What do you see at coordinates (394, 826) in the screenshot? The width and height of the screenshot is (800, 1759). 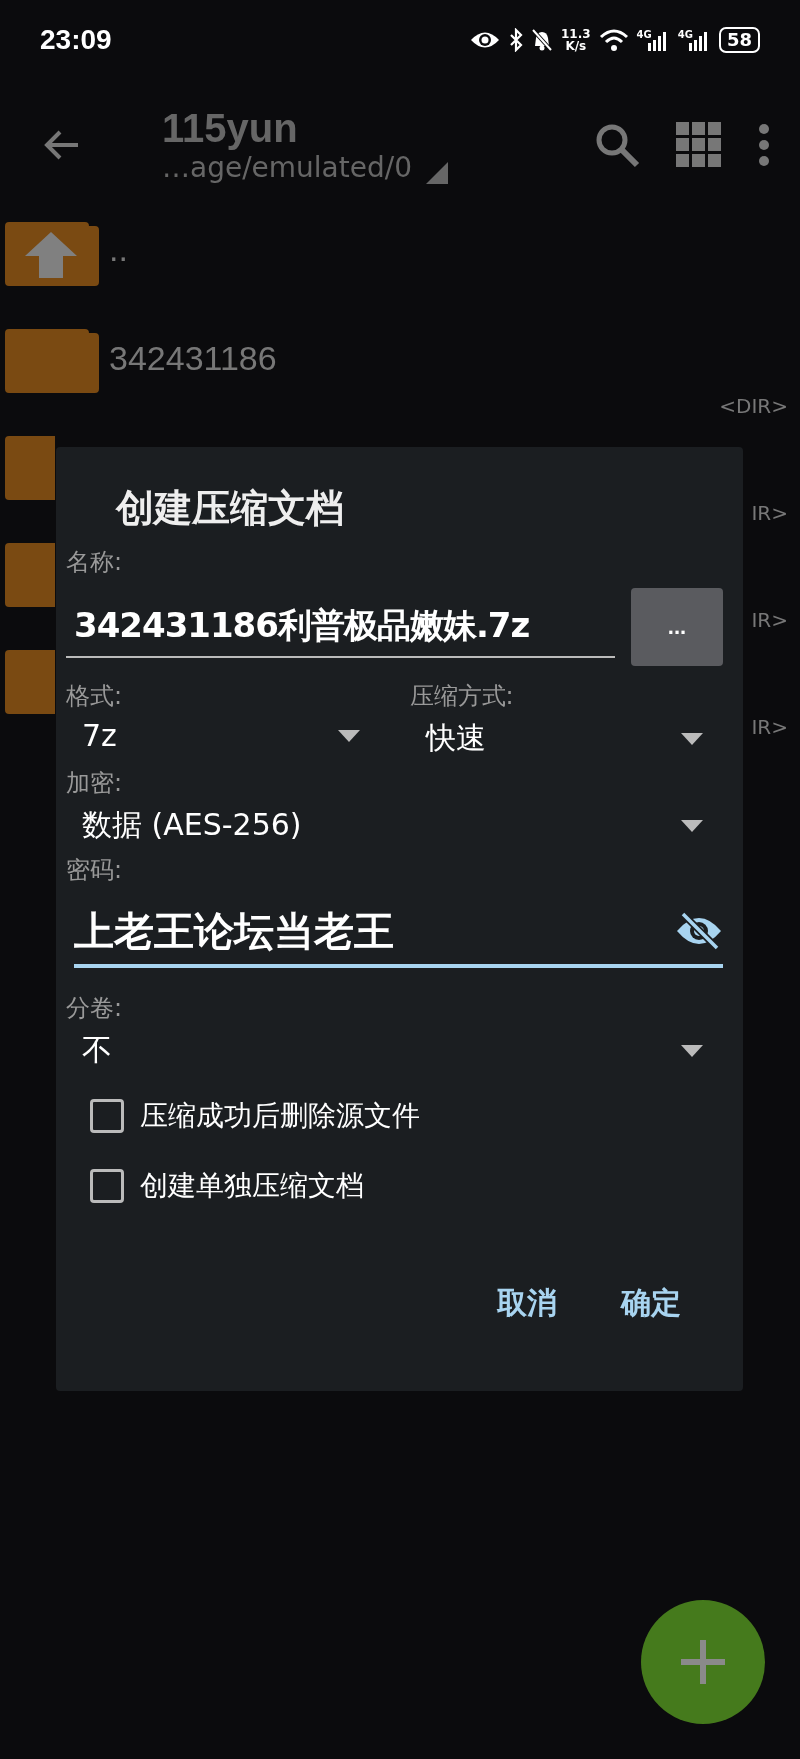 I see `encryption-dropdown: 数据 (AES-256)` at bounding box center [394, 826].